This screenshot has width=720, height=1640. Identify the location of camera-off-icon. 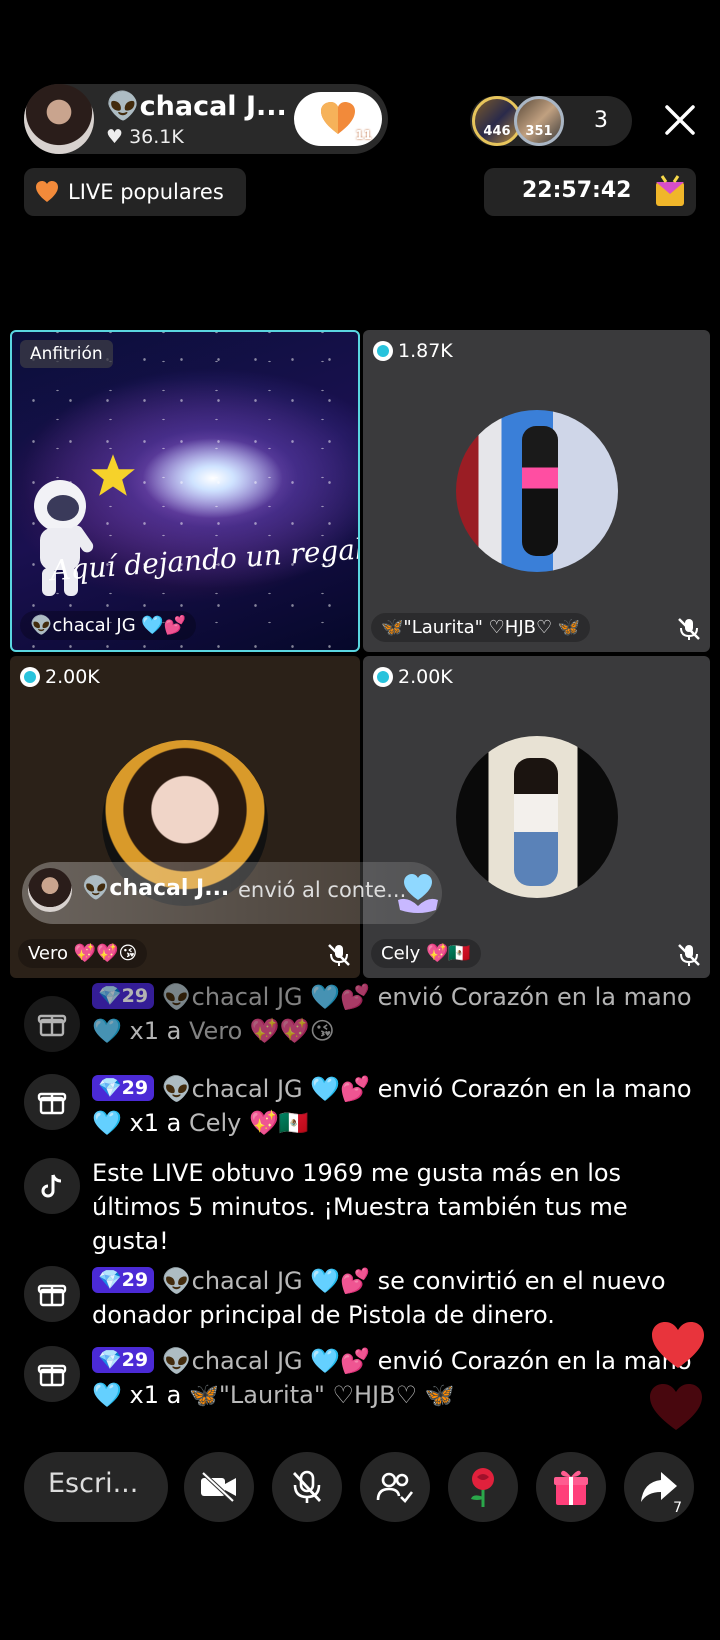
(218, 1487).